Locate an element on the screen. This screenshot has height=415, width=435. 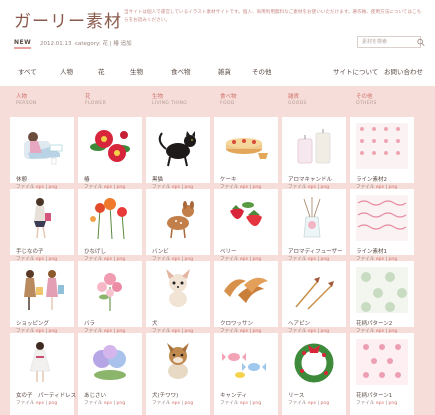
material-card: クロワッサン ファイル eps | png is located at coordinates (246, 297).